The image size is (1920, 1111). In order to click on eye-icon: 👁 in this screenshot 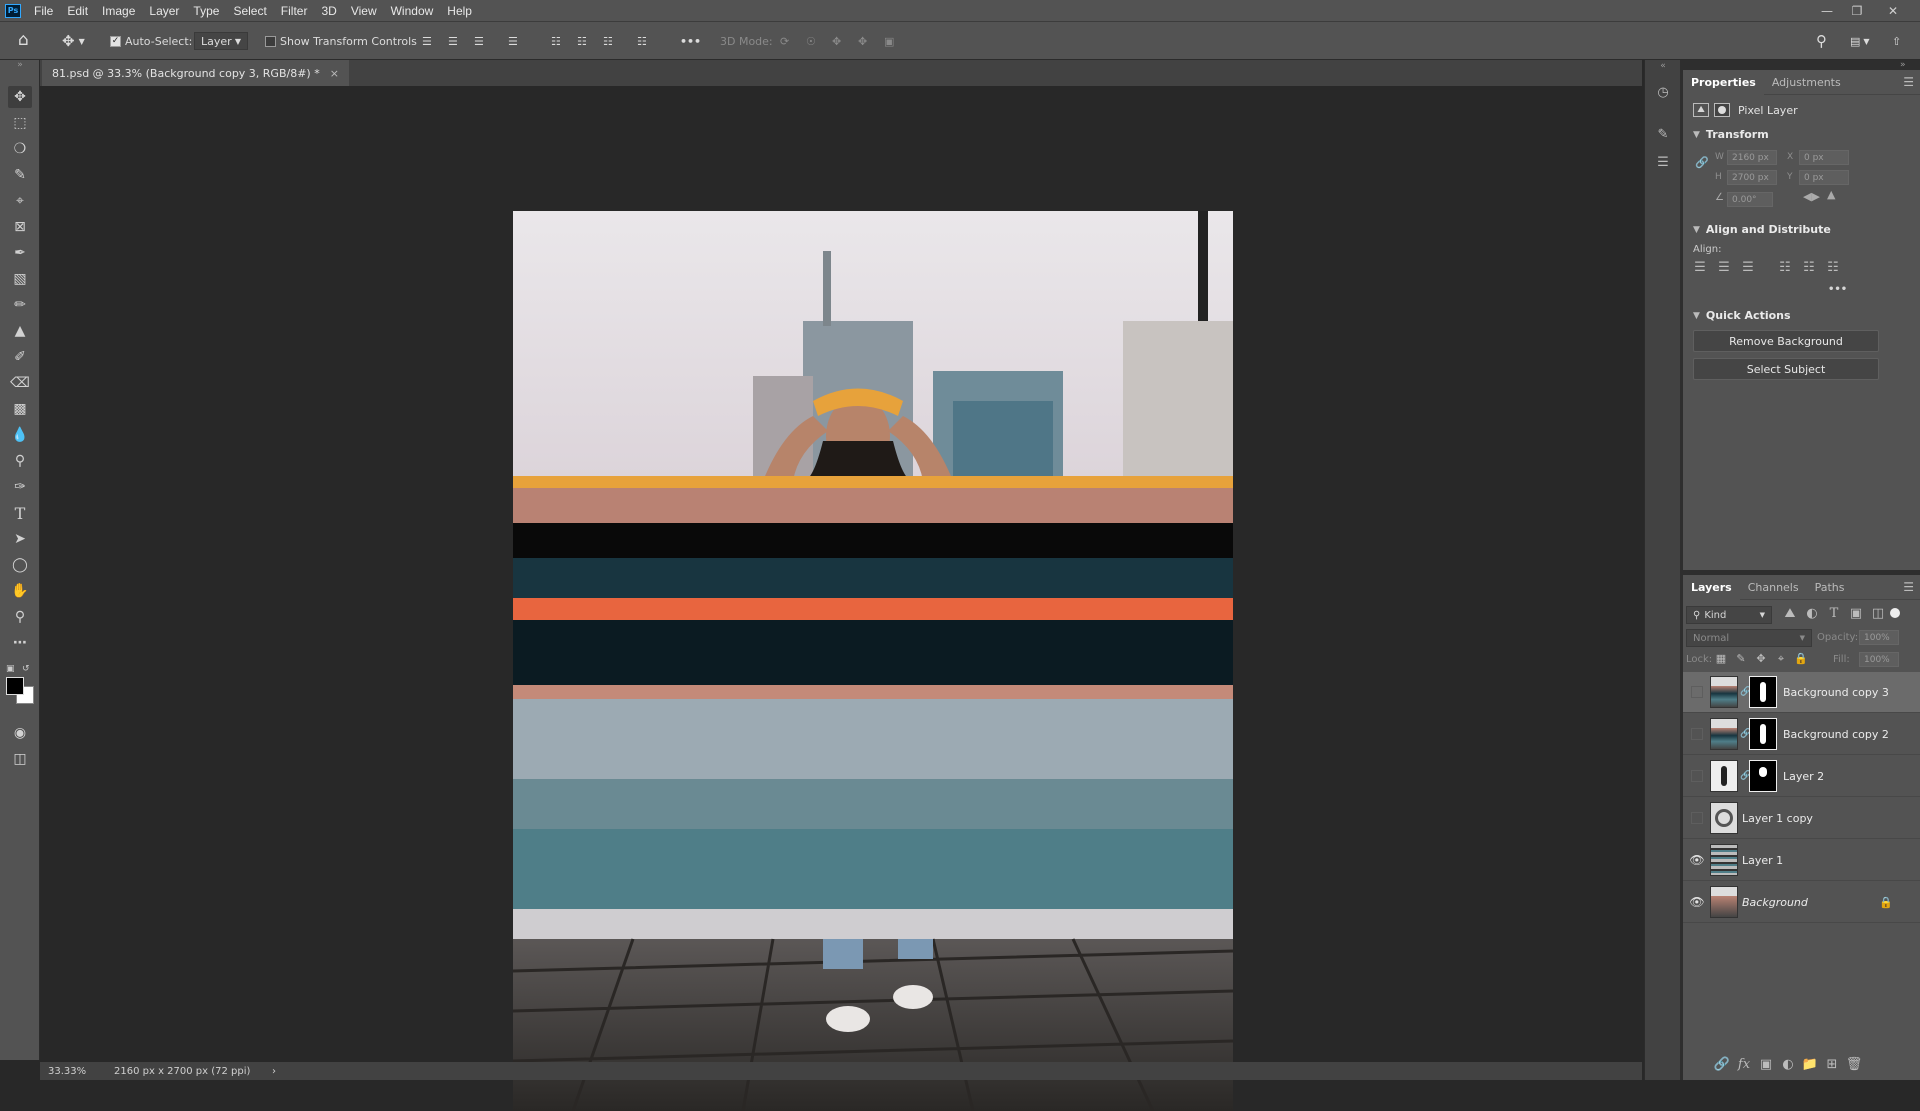, I will do `click(1697, 902)`.